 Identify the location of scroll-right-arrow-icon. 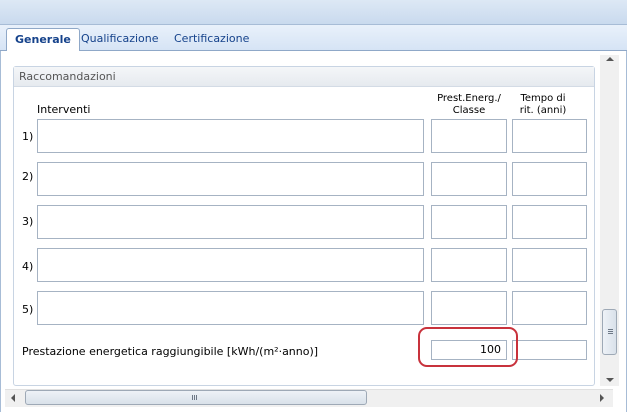
(602, 398).